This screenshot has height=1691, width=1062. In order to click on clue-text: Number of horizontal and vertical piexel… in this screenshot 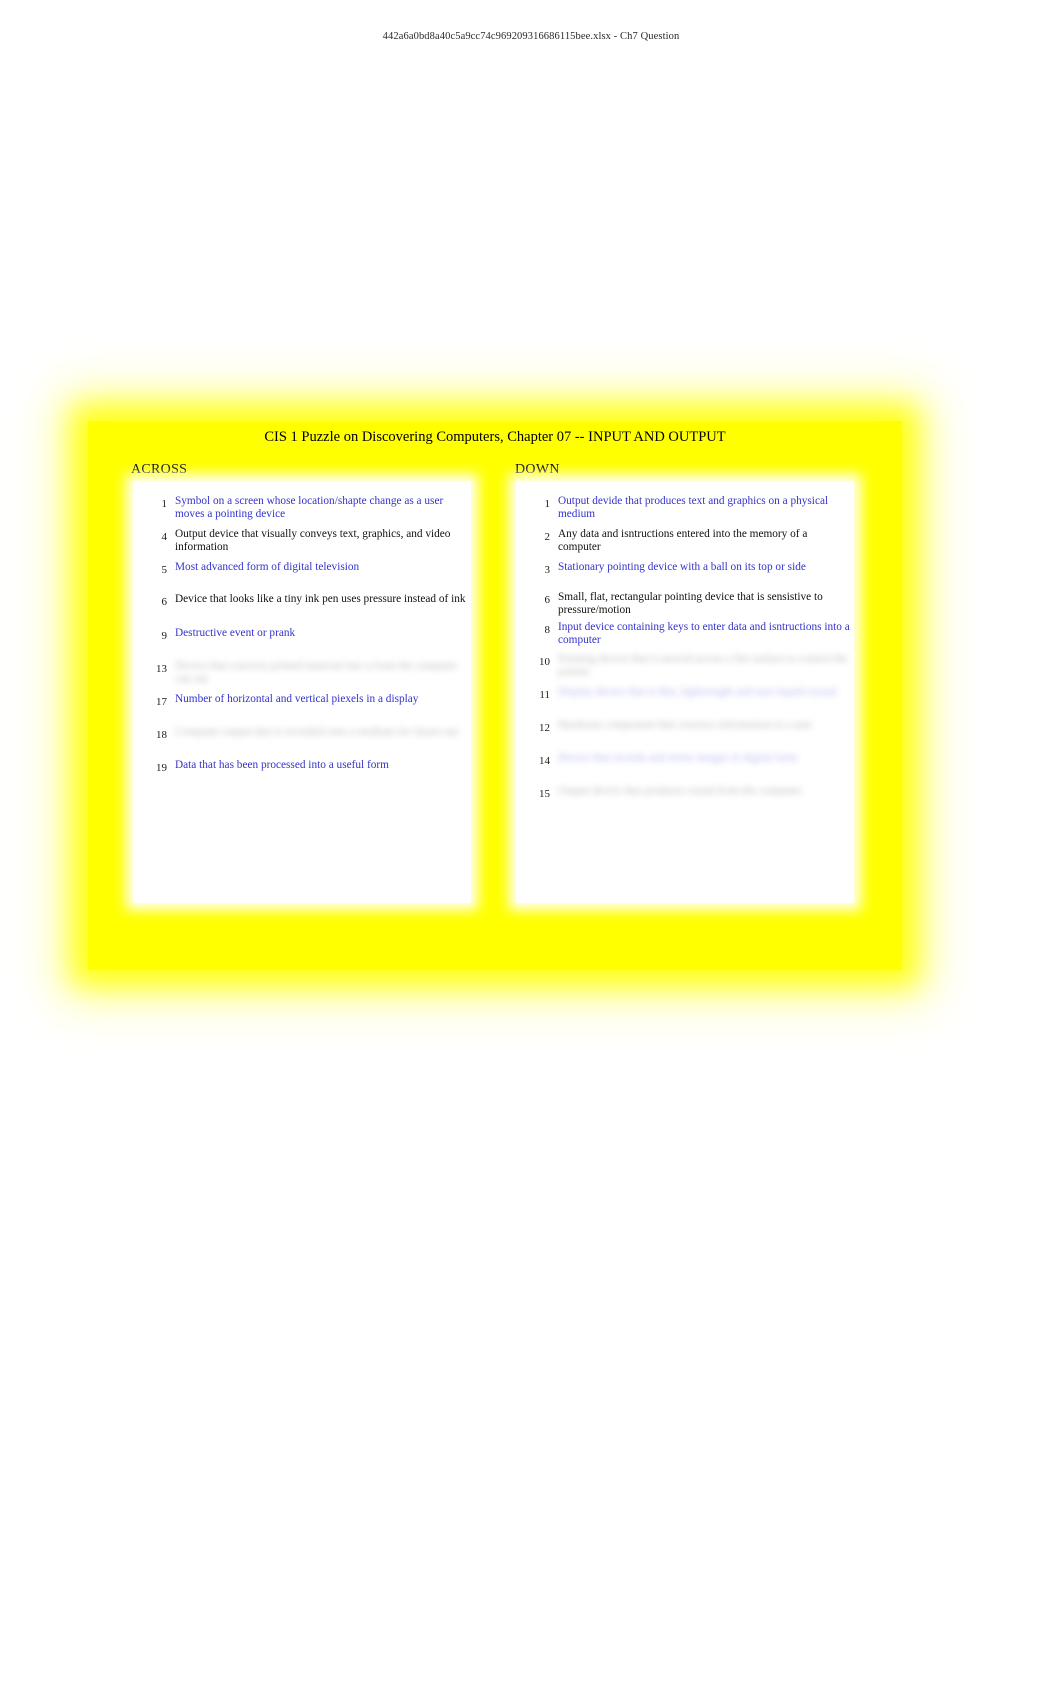, I will do `click(297, 699)`.